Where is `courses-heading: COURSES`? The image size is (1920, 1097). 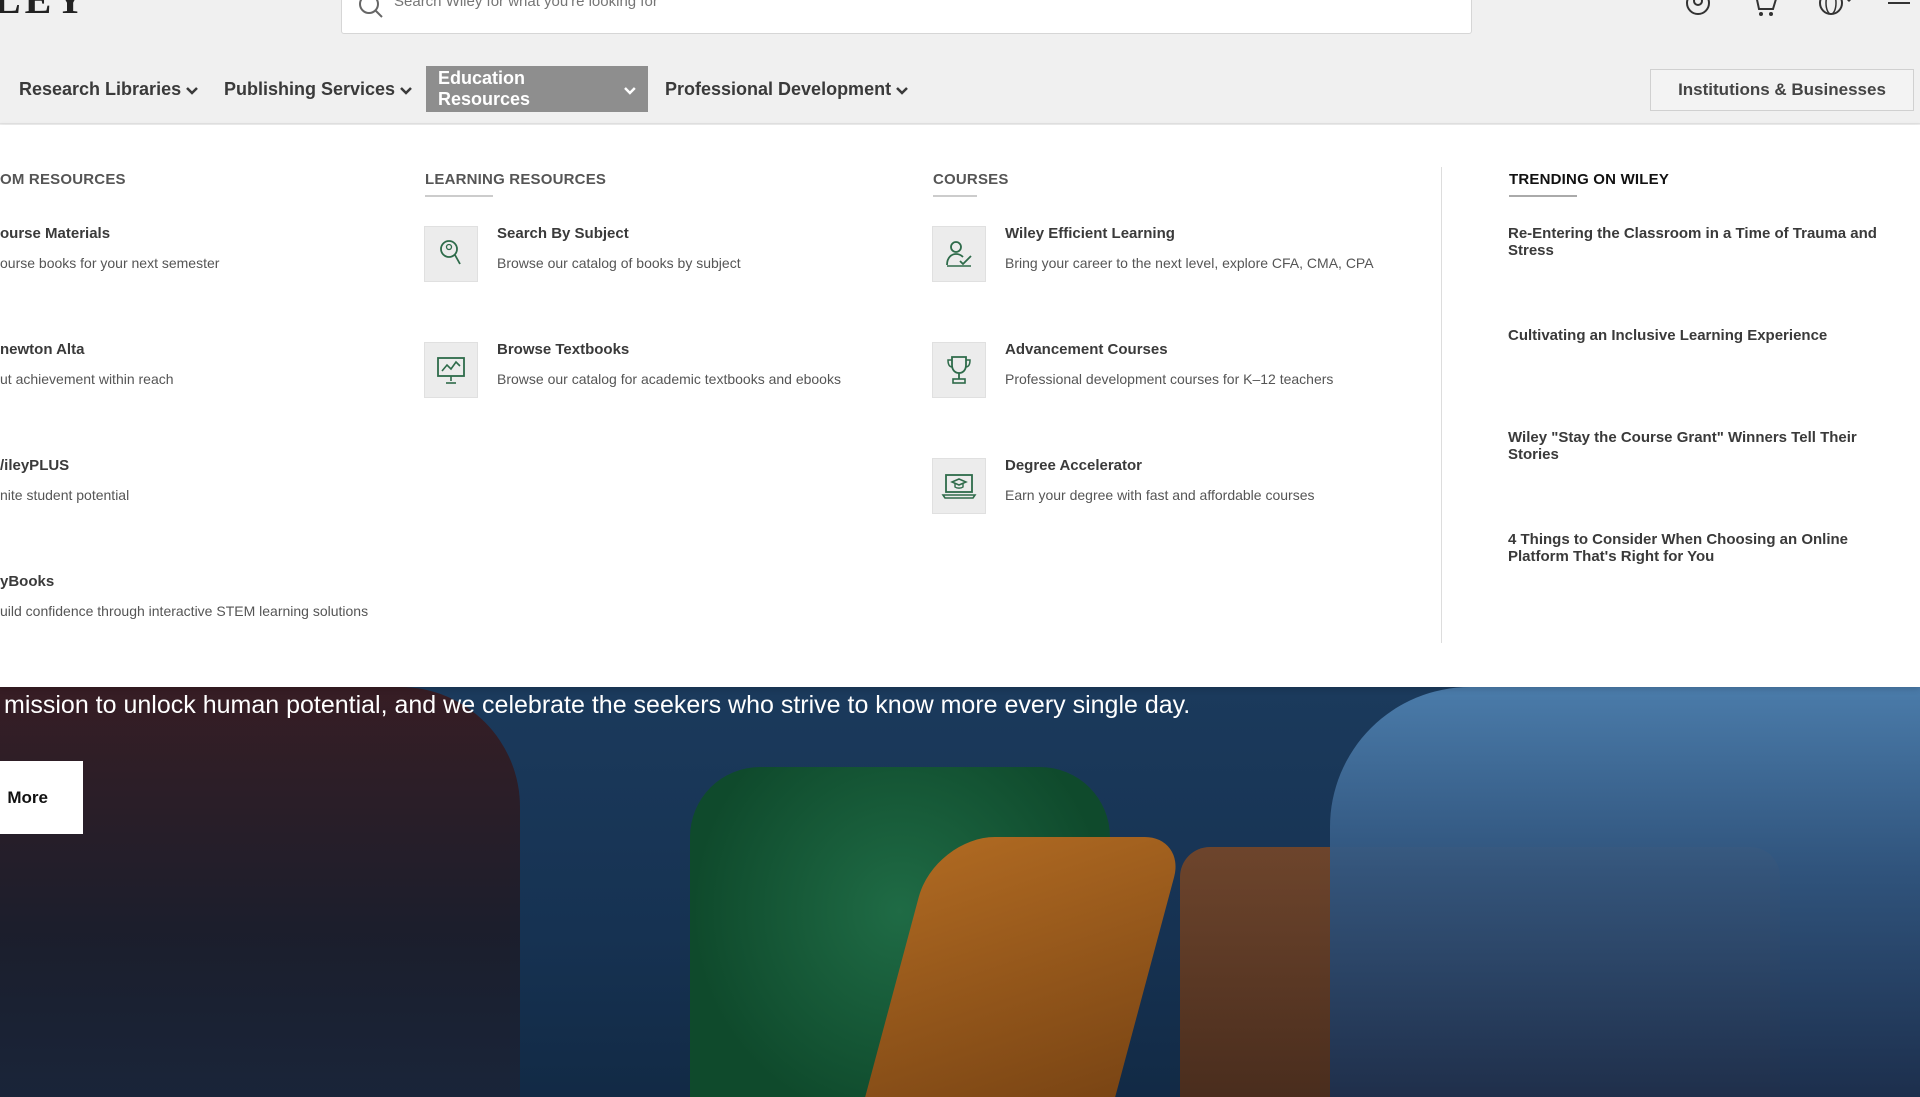
courses-heading: COURSES is located at coordinates (971, 184).